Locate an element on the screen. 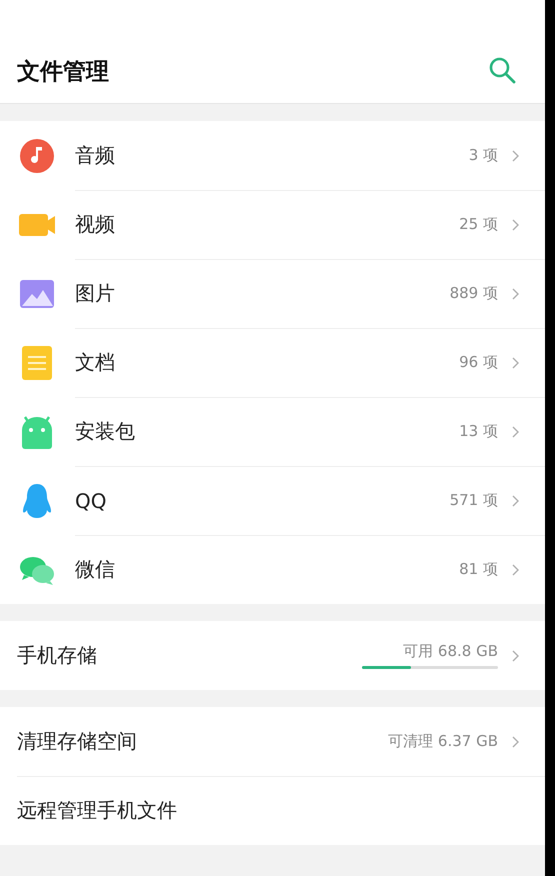 Image resolution: width=555 pixels, height=876 pixels. category-item: 图片 889 项 is located at coordinates (272, 293).